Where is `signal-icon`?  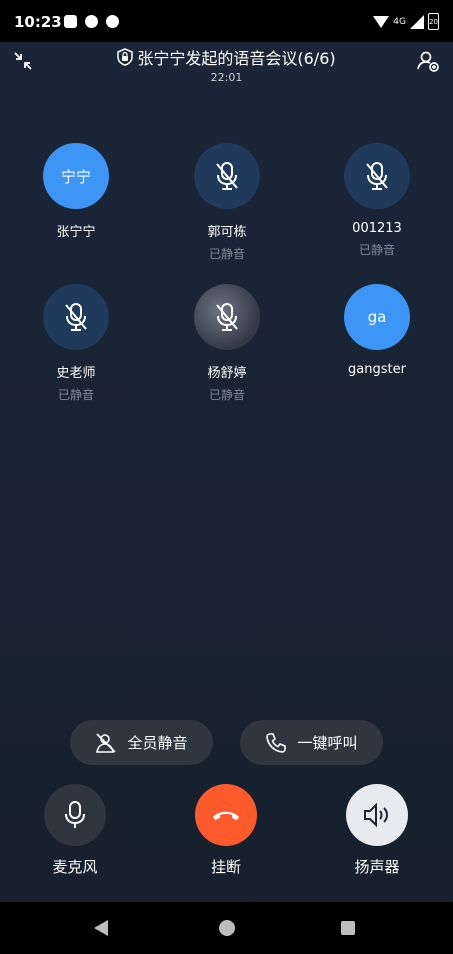 signal-icon is located at coordinates (417, 21).